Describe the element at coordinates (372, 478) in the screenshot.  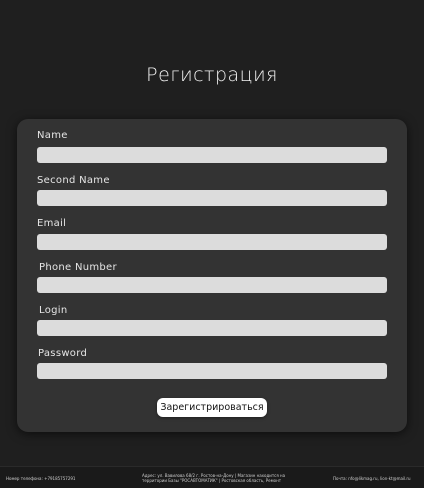
I see `footer-email: Почта: nfo@likmag.ru, lion-kt@mail.ru` at that location.